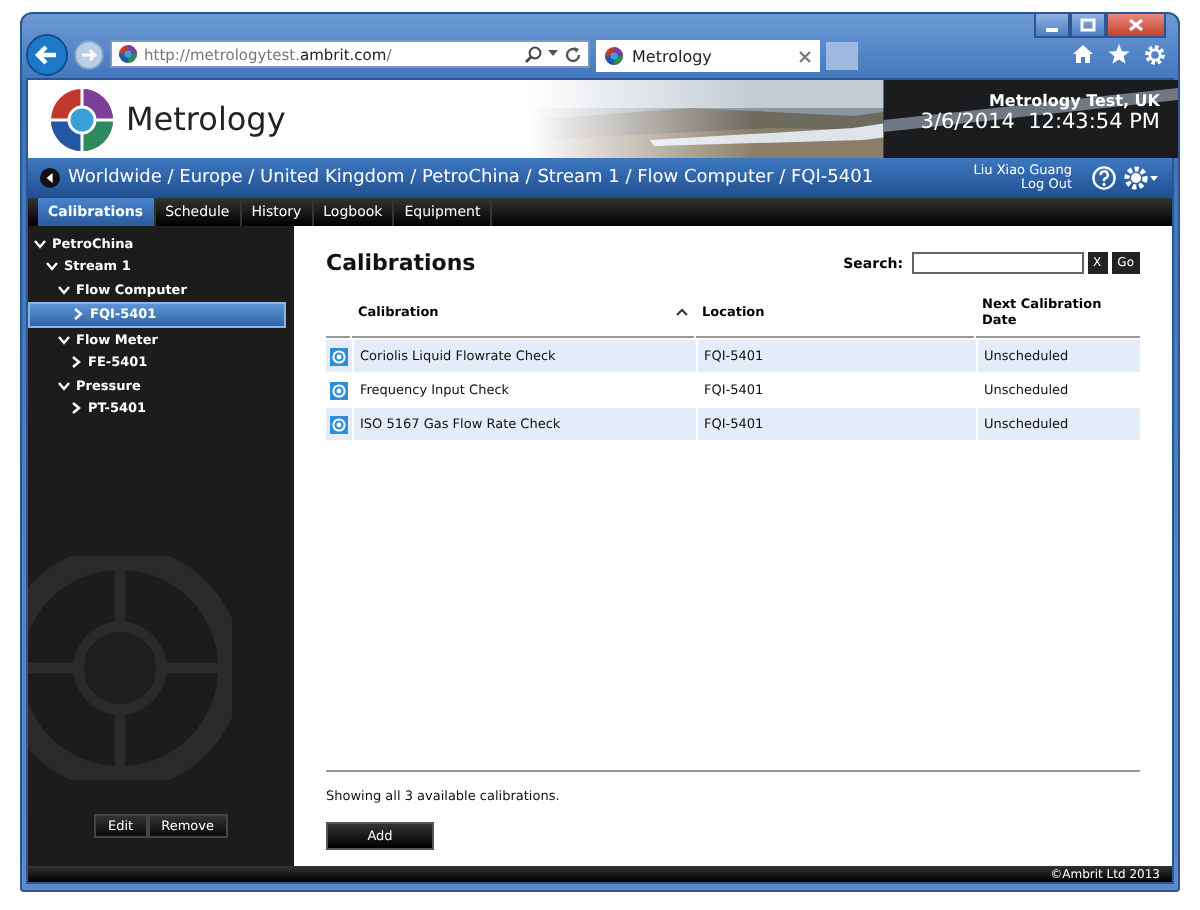 This screenshot has height=910, width=1200. I want to click on page-title: Calibrations, so click(402, 263).